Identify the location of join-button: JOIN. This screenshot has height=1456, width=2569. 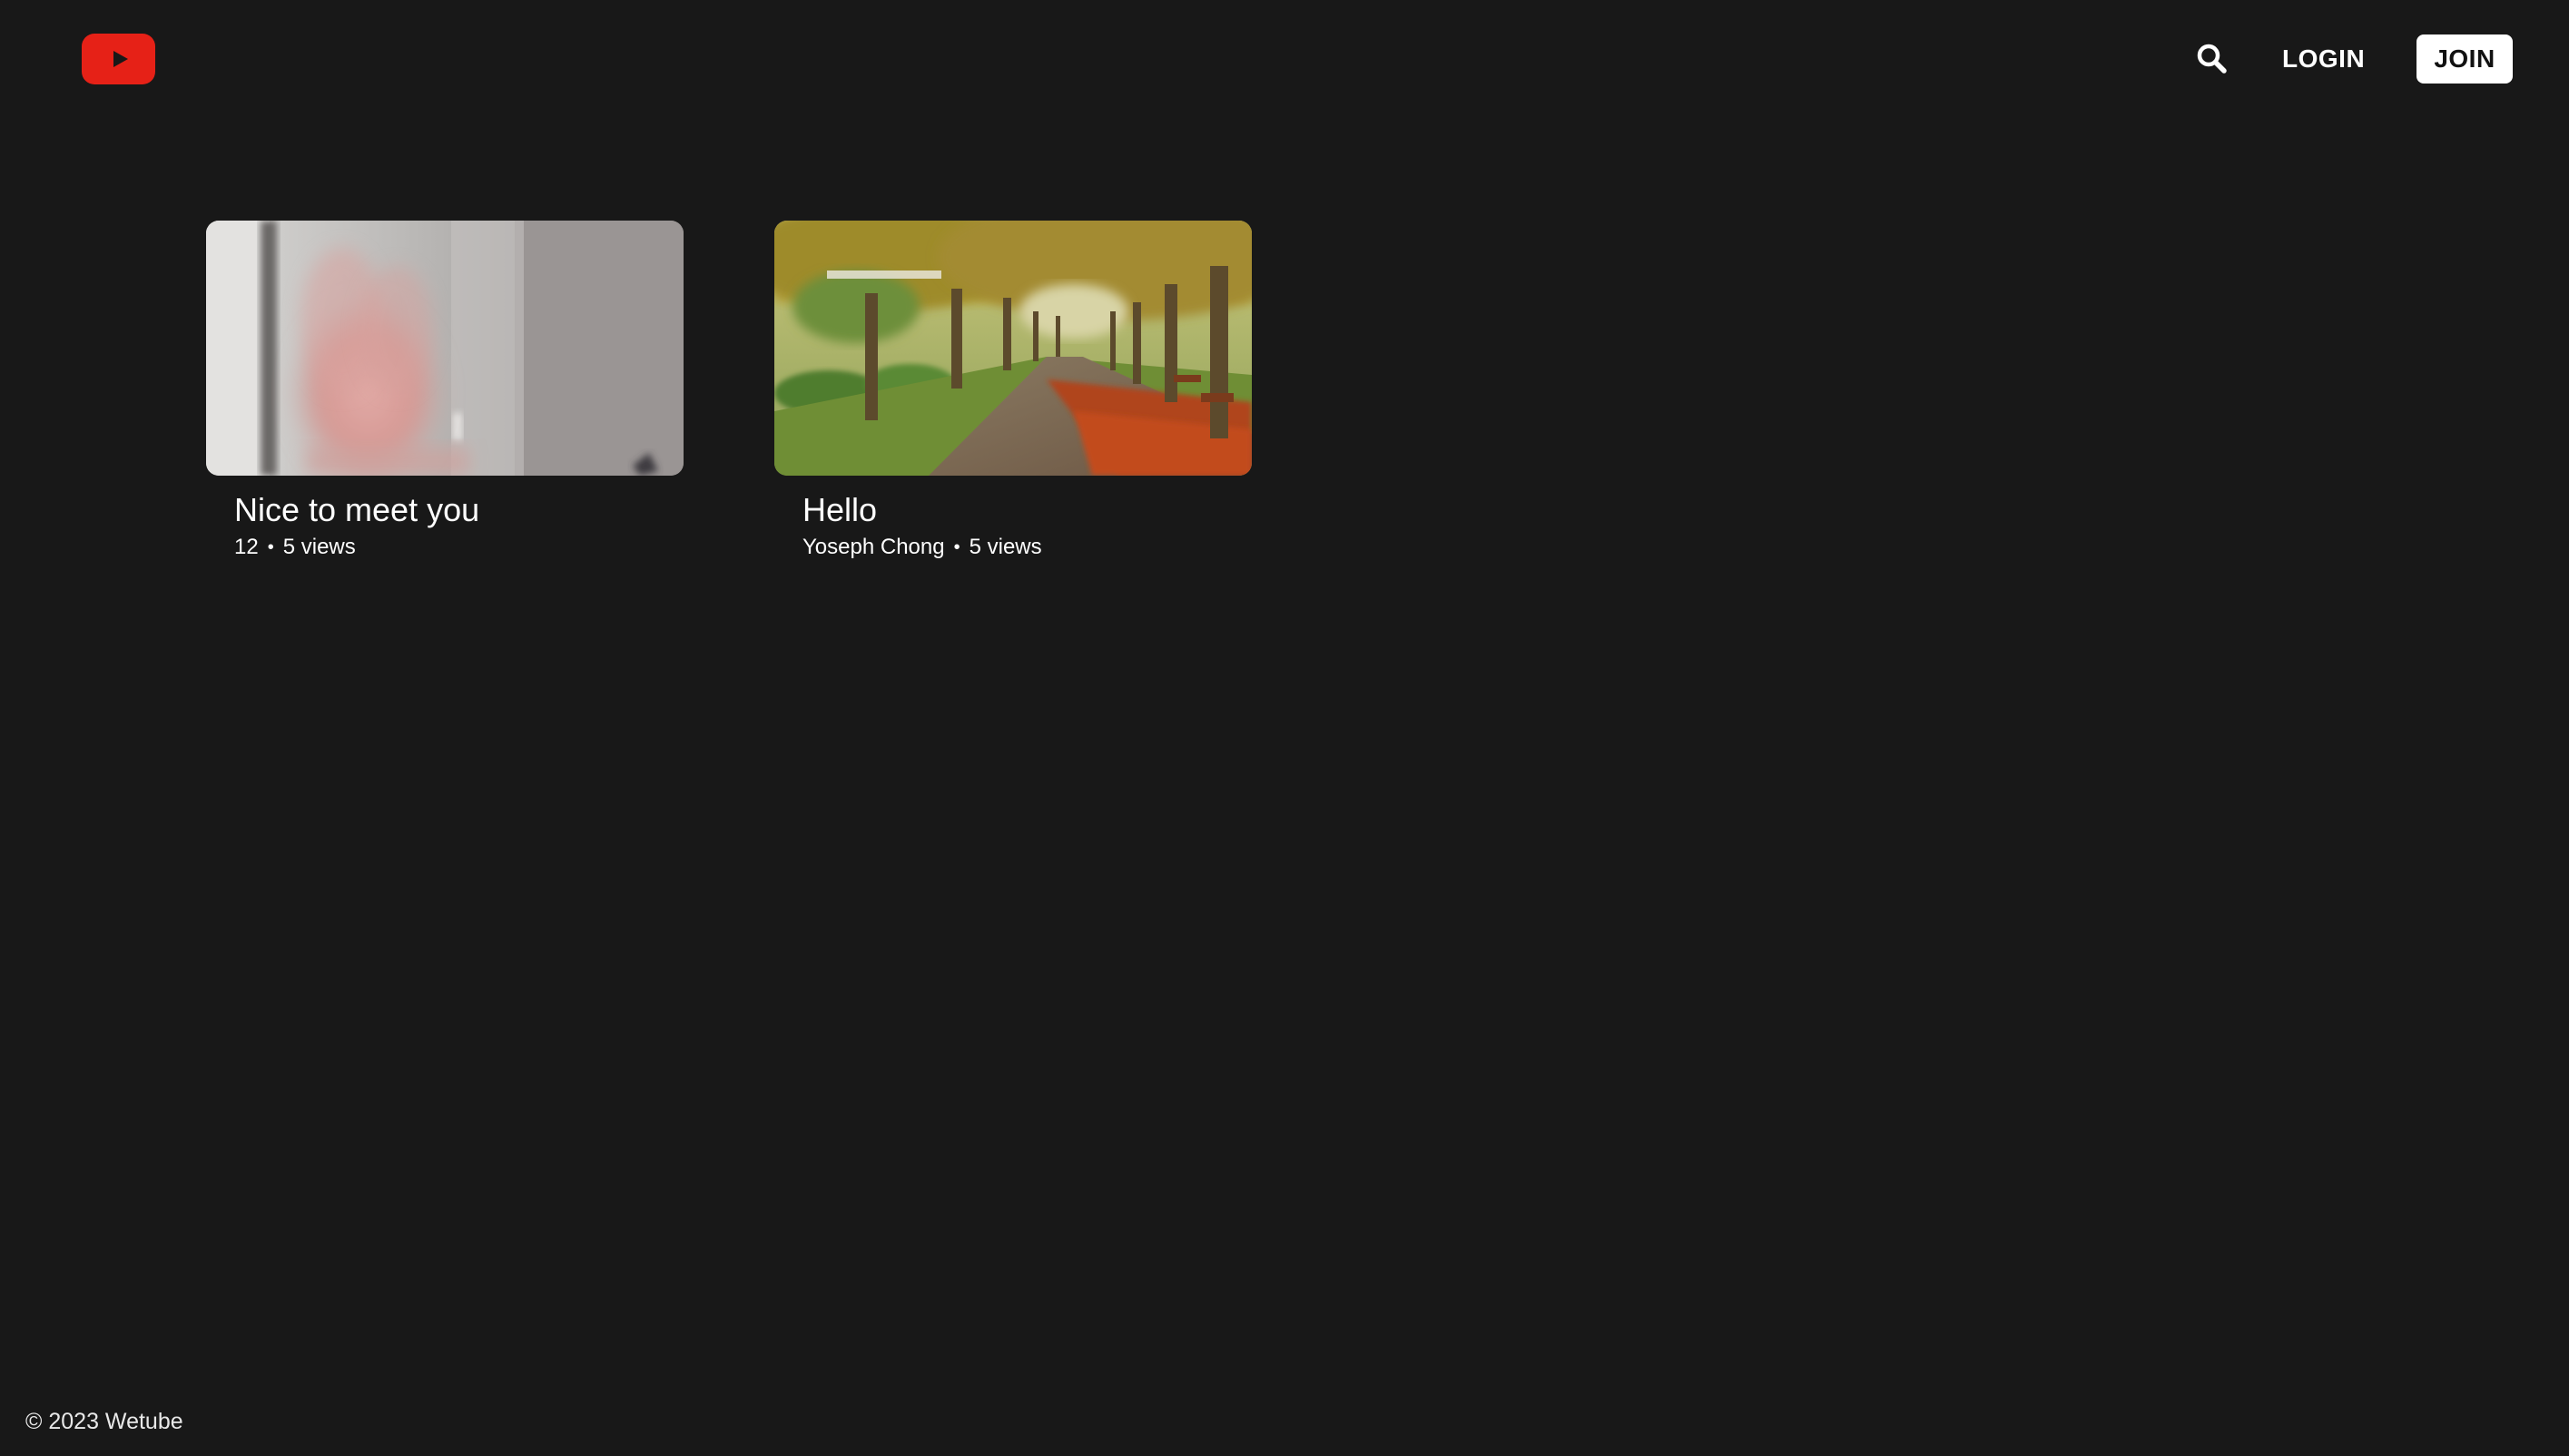
(2465, 59).